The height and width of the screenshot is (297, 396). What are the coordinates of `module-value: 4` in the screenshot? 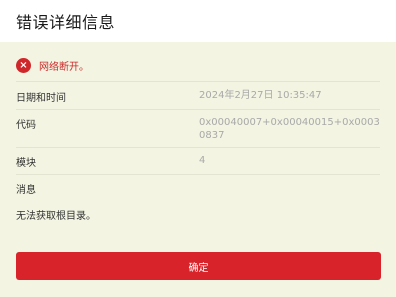 It's located at (202, 160).